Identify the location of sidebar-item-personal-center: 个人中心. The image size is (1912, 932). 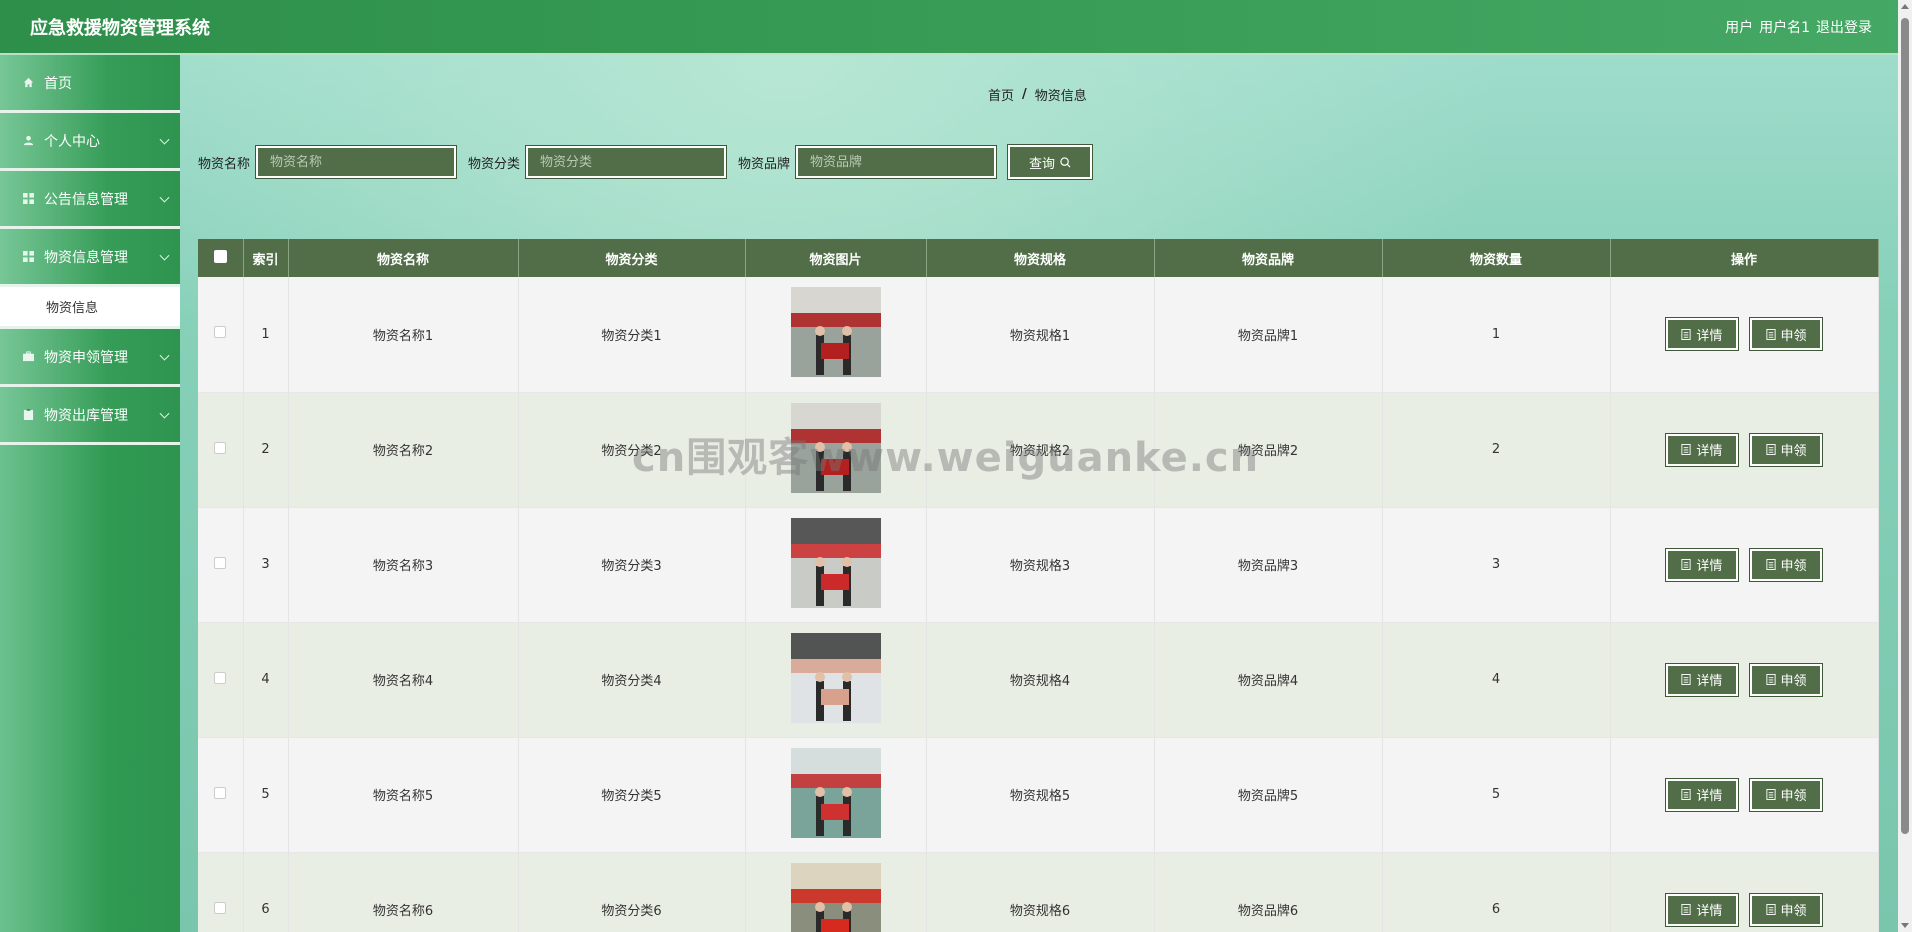
(90, 142).